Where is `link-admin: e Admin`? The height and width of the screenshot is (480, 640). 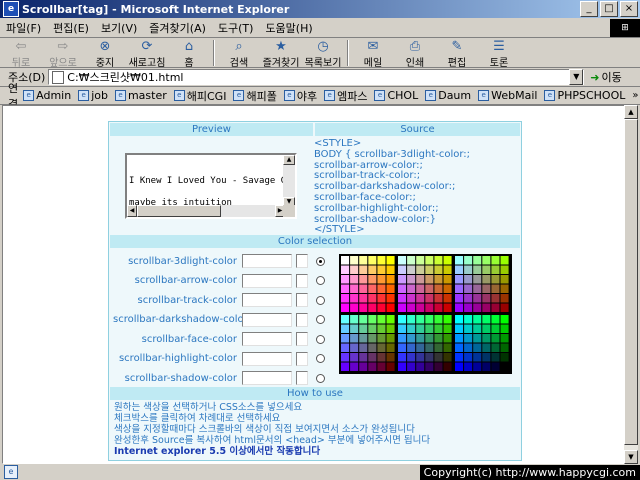 link-admin: e Admin is located at coordinates (47, 95).